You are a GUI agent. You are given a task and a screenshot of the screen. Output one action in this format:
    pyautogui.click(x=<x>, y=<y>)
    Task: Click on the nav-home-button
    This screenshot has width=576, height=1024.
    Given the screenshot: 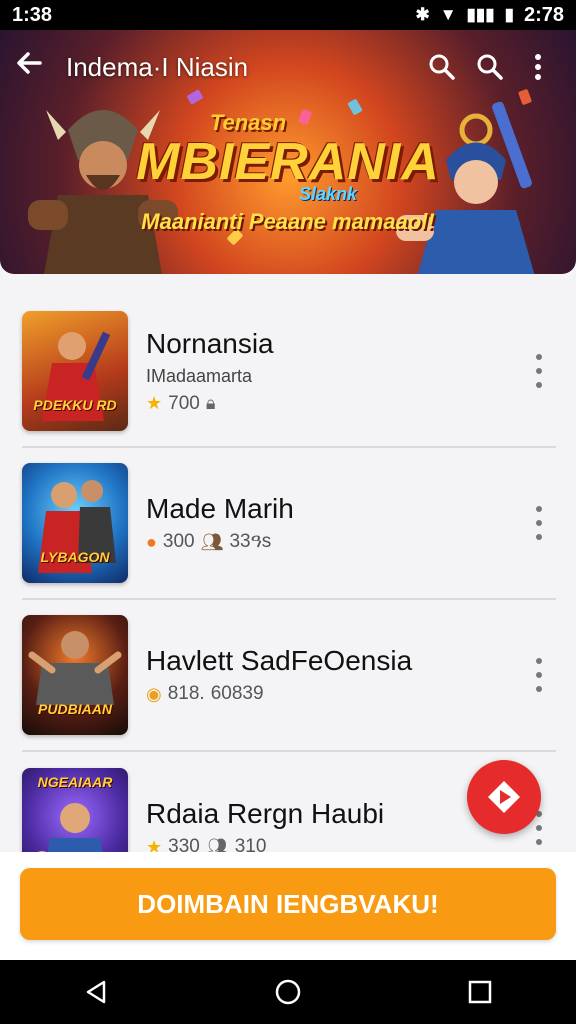 What is the action you would take?
    pyautogui.click(x=288, y=992)
    